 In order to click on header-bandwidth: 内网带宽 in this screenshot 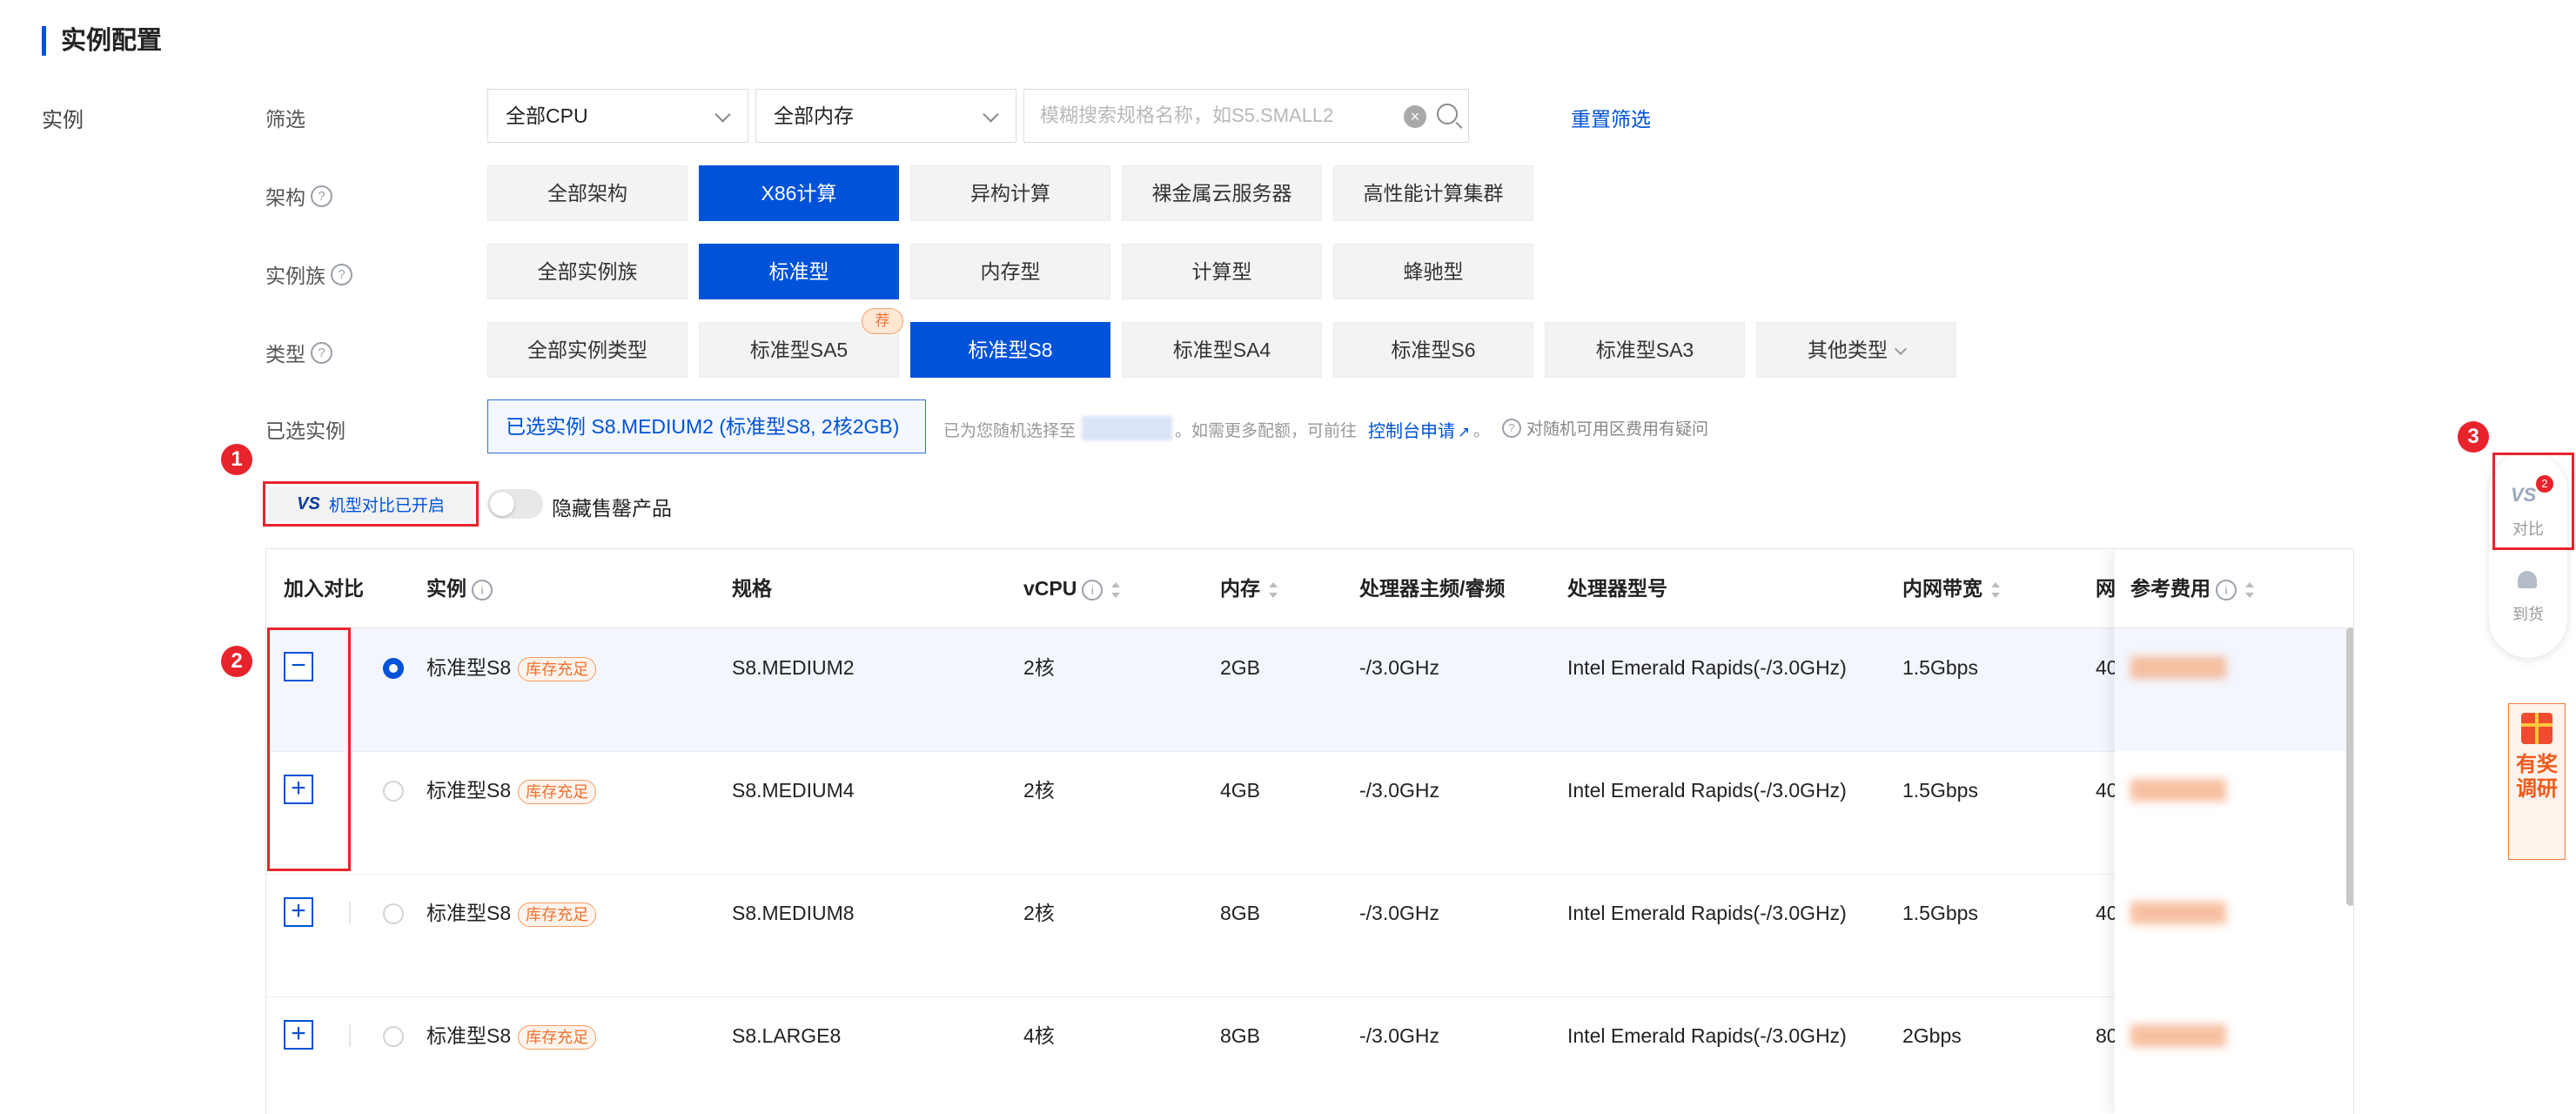, I will do `click(1951, 588)`.